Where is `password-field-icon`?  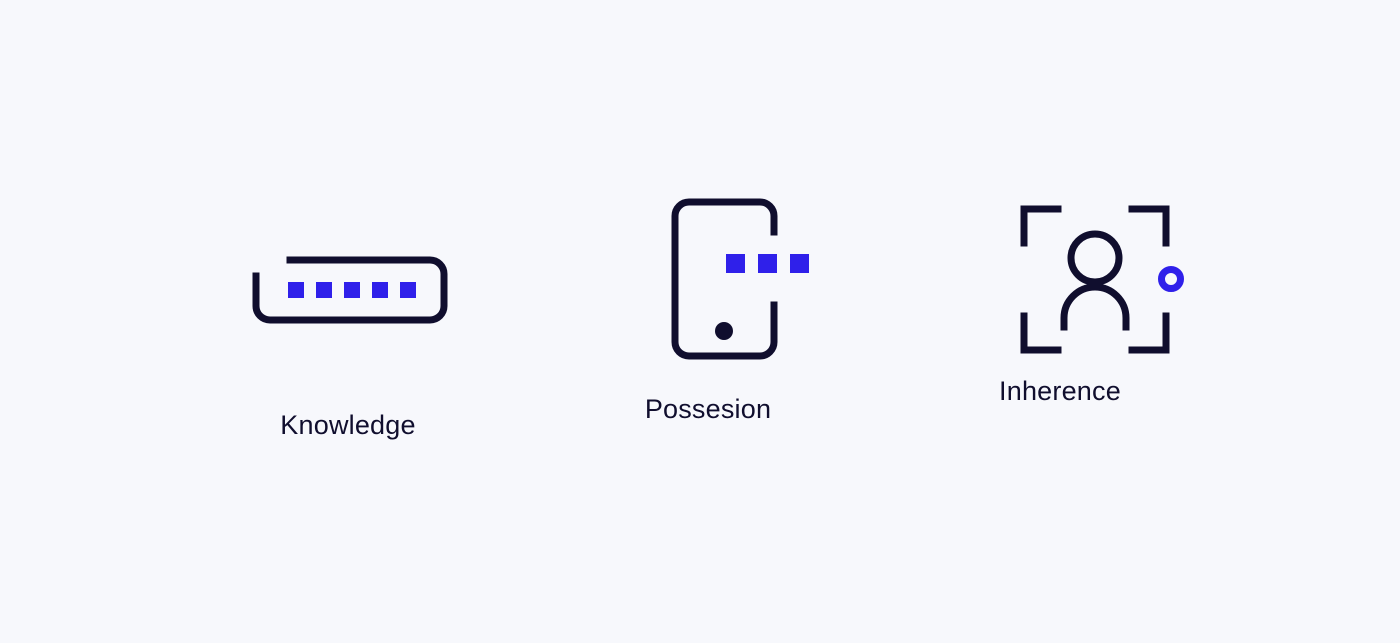
password-field-icon is located at coordinates (350, 290).